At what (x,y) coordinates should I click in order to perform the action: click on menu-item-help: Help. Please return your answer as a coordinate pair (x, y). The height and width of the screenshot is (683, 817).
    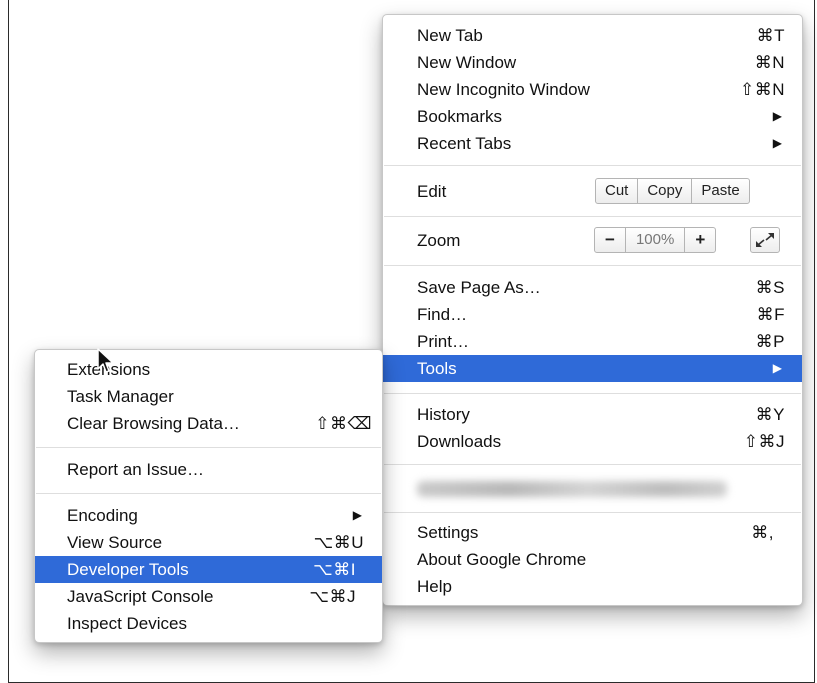
    Looking at the image, I should click on (592, 586).